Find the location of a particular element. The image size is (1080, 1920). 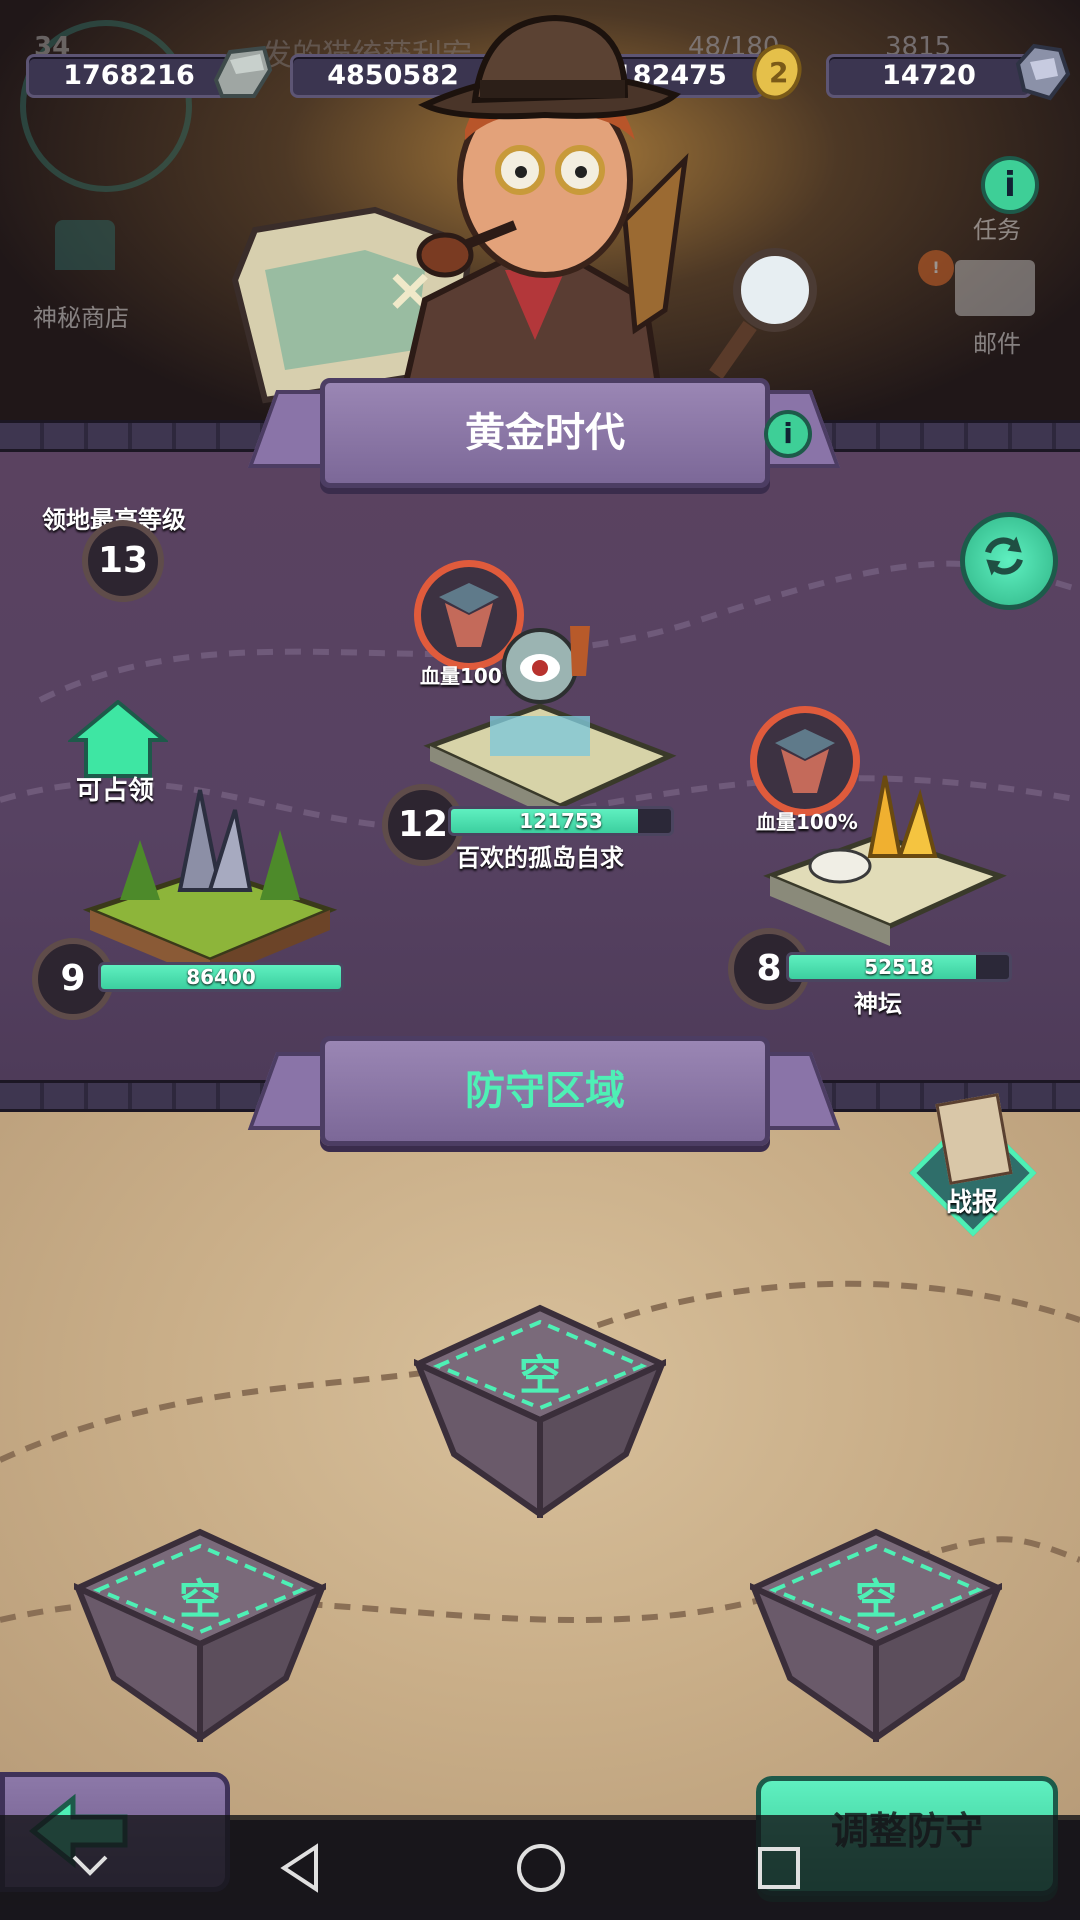

gem-counter: 14720 is located at coordinates (929, 76).